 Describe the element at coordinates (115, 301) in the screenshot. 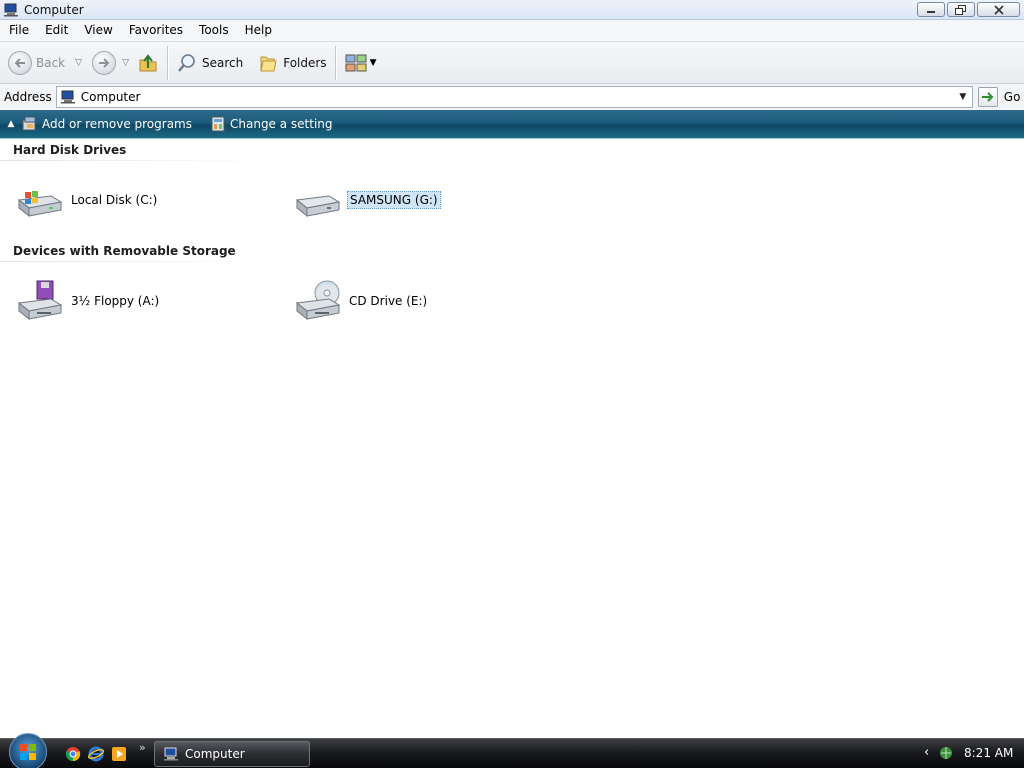

I see `drive-label: 3½ Floppy (A:)` at that location.